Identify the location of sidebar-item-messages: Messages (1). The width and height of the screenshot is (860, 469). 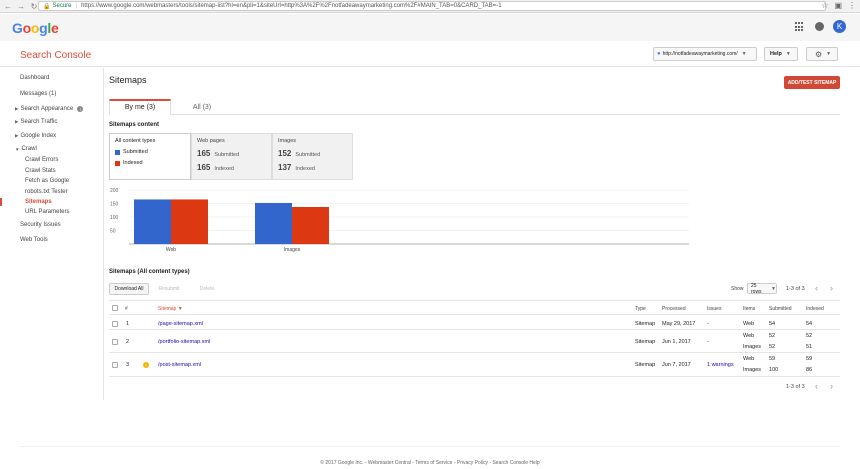
(50, 94).